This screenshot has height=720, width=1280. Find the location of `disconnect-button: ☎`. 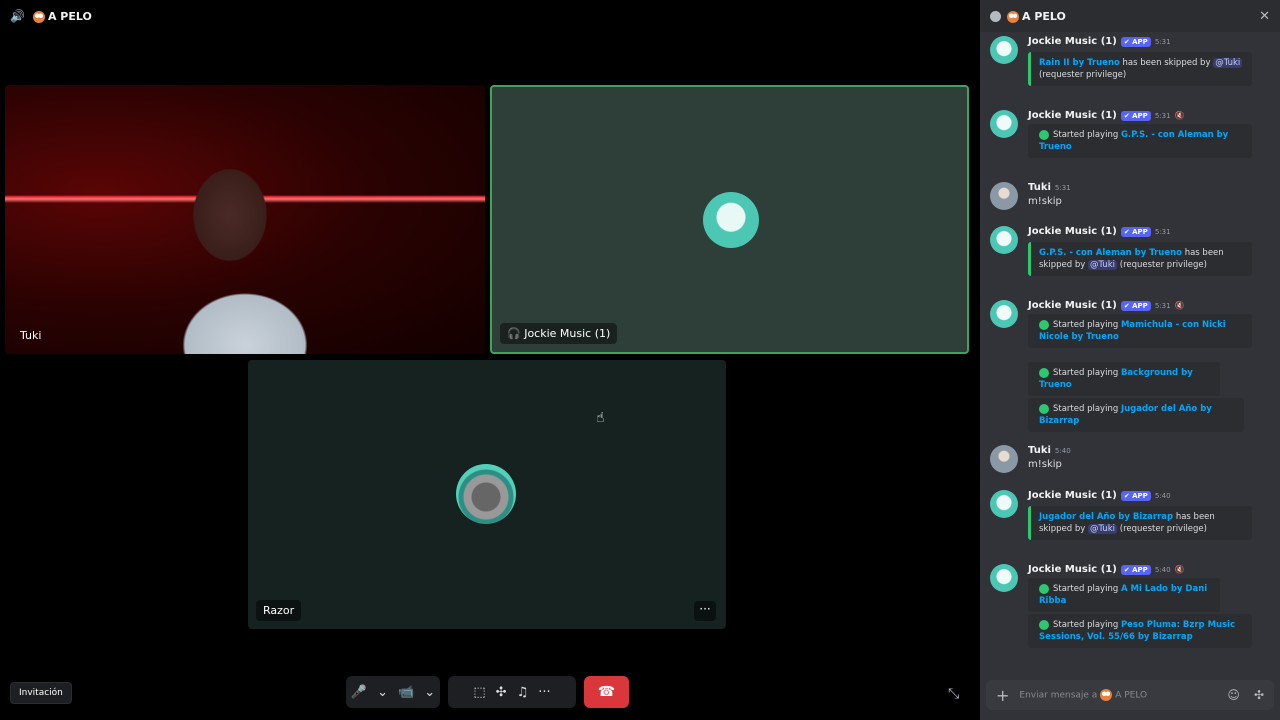

disconnect-button: ☎ is located at coordinates (606, 692).